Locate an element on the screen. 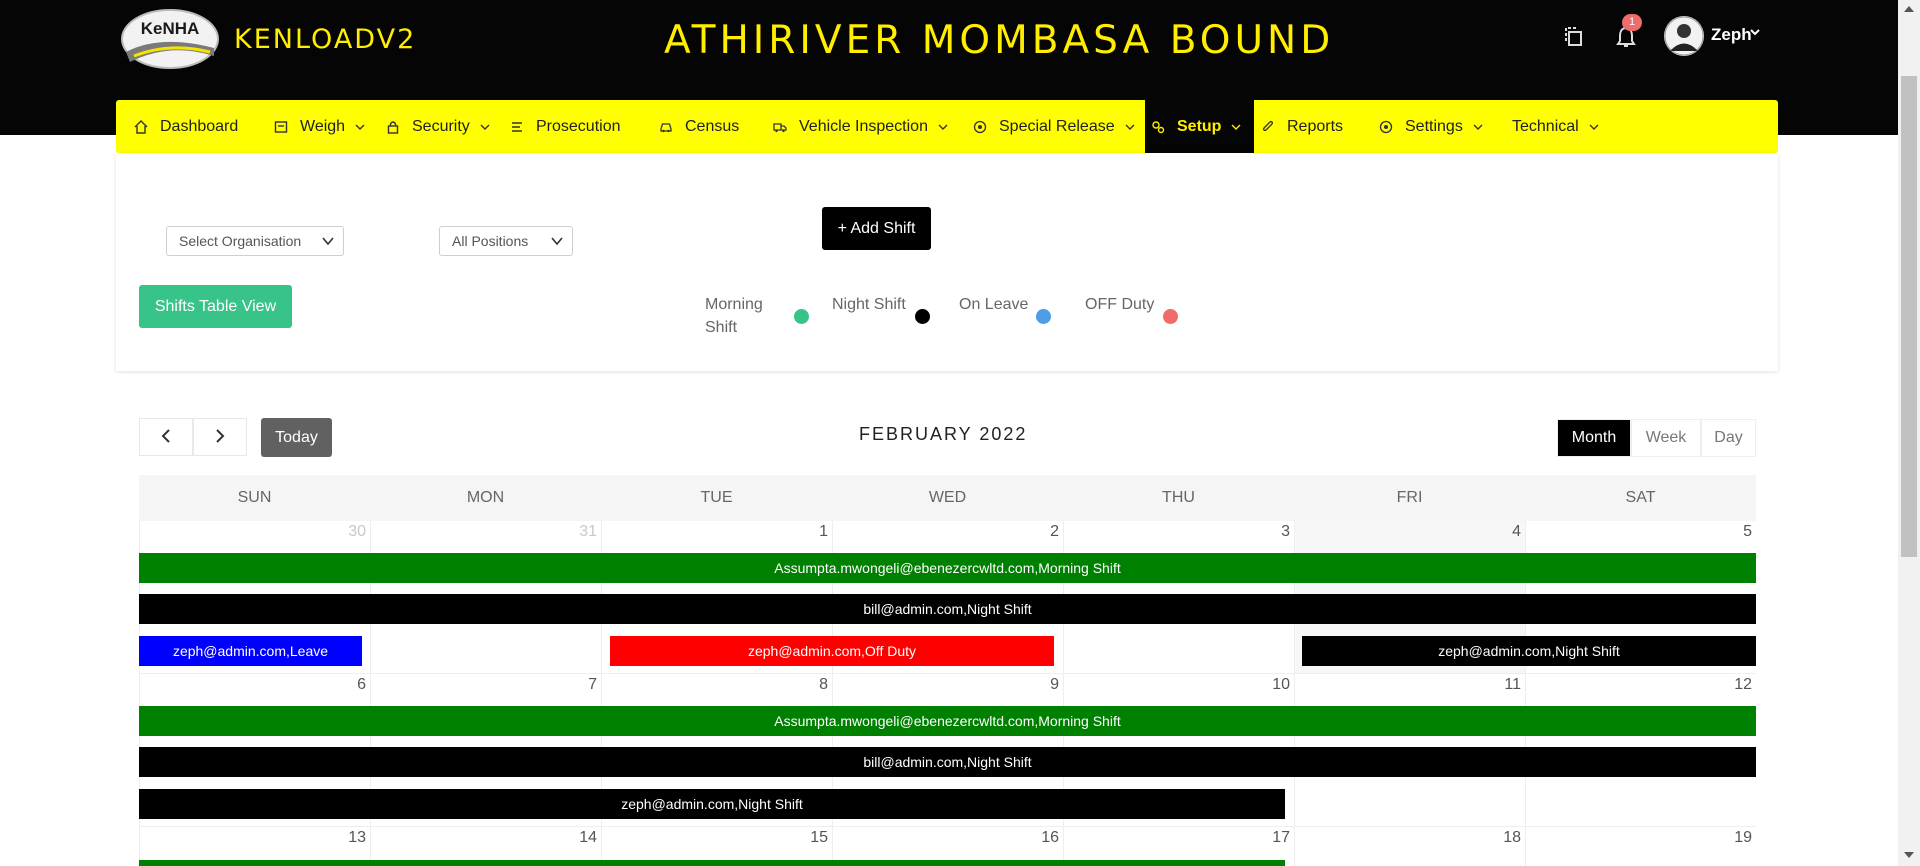 This screenshot has width=1920, height=866. legend-morning-dot is located at coordinates (801, 316).